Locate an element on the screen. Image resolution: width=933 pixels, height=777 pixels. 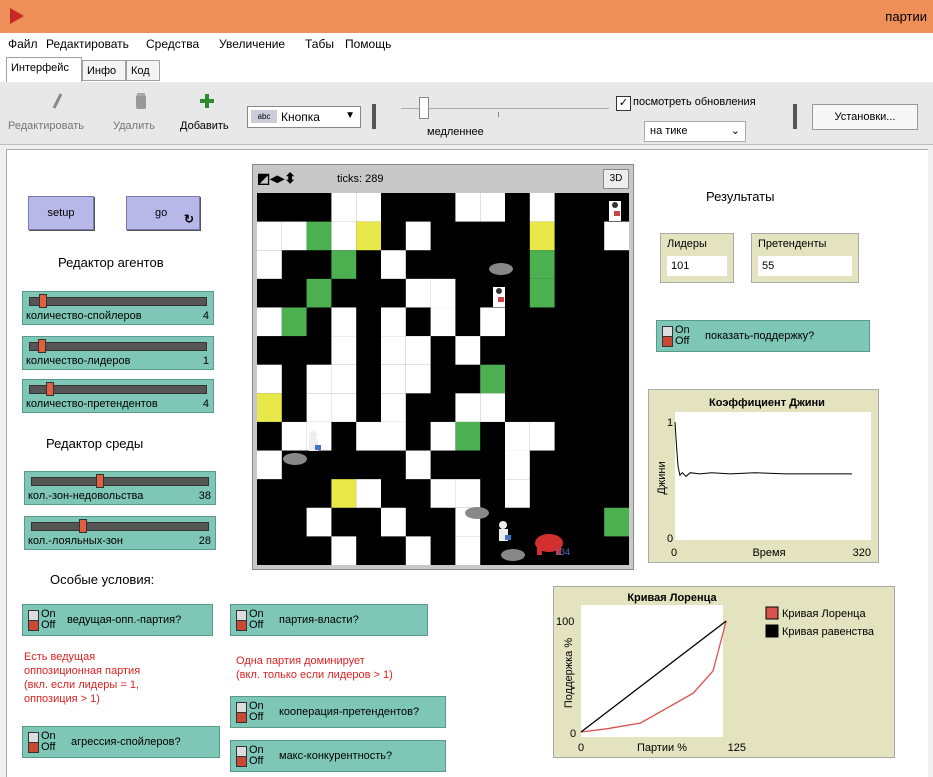
gini-plot: Коэффициент Джини 1 0 0 320 Время Джини is located at coordinates (763, 476).